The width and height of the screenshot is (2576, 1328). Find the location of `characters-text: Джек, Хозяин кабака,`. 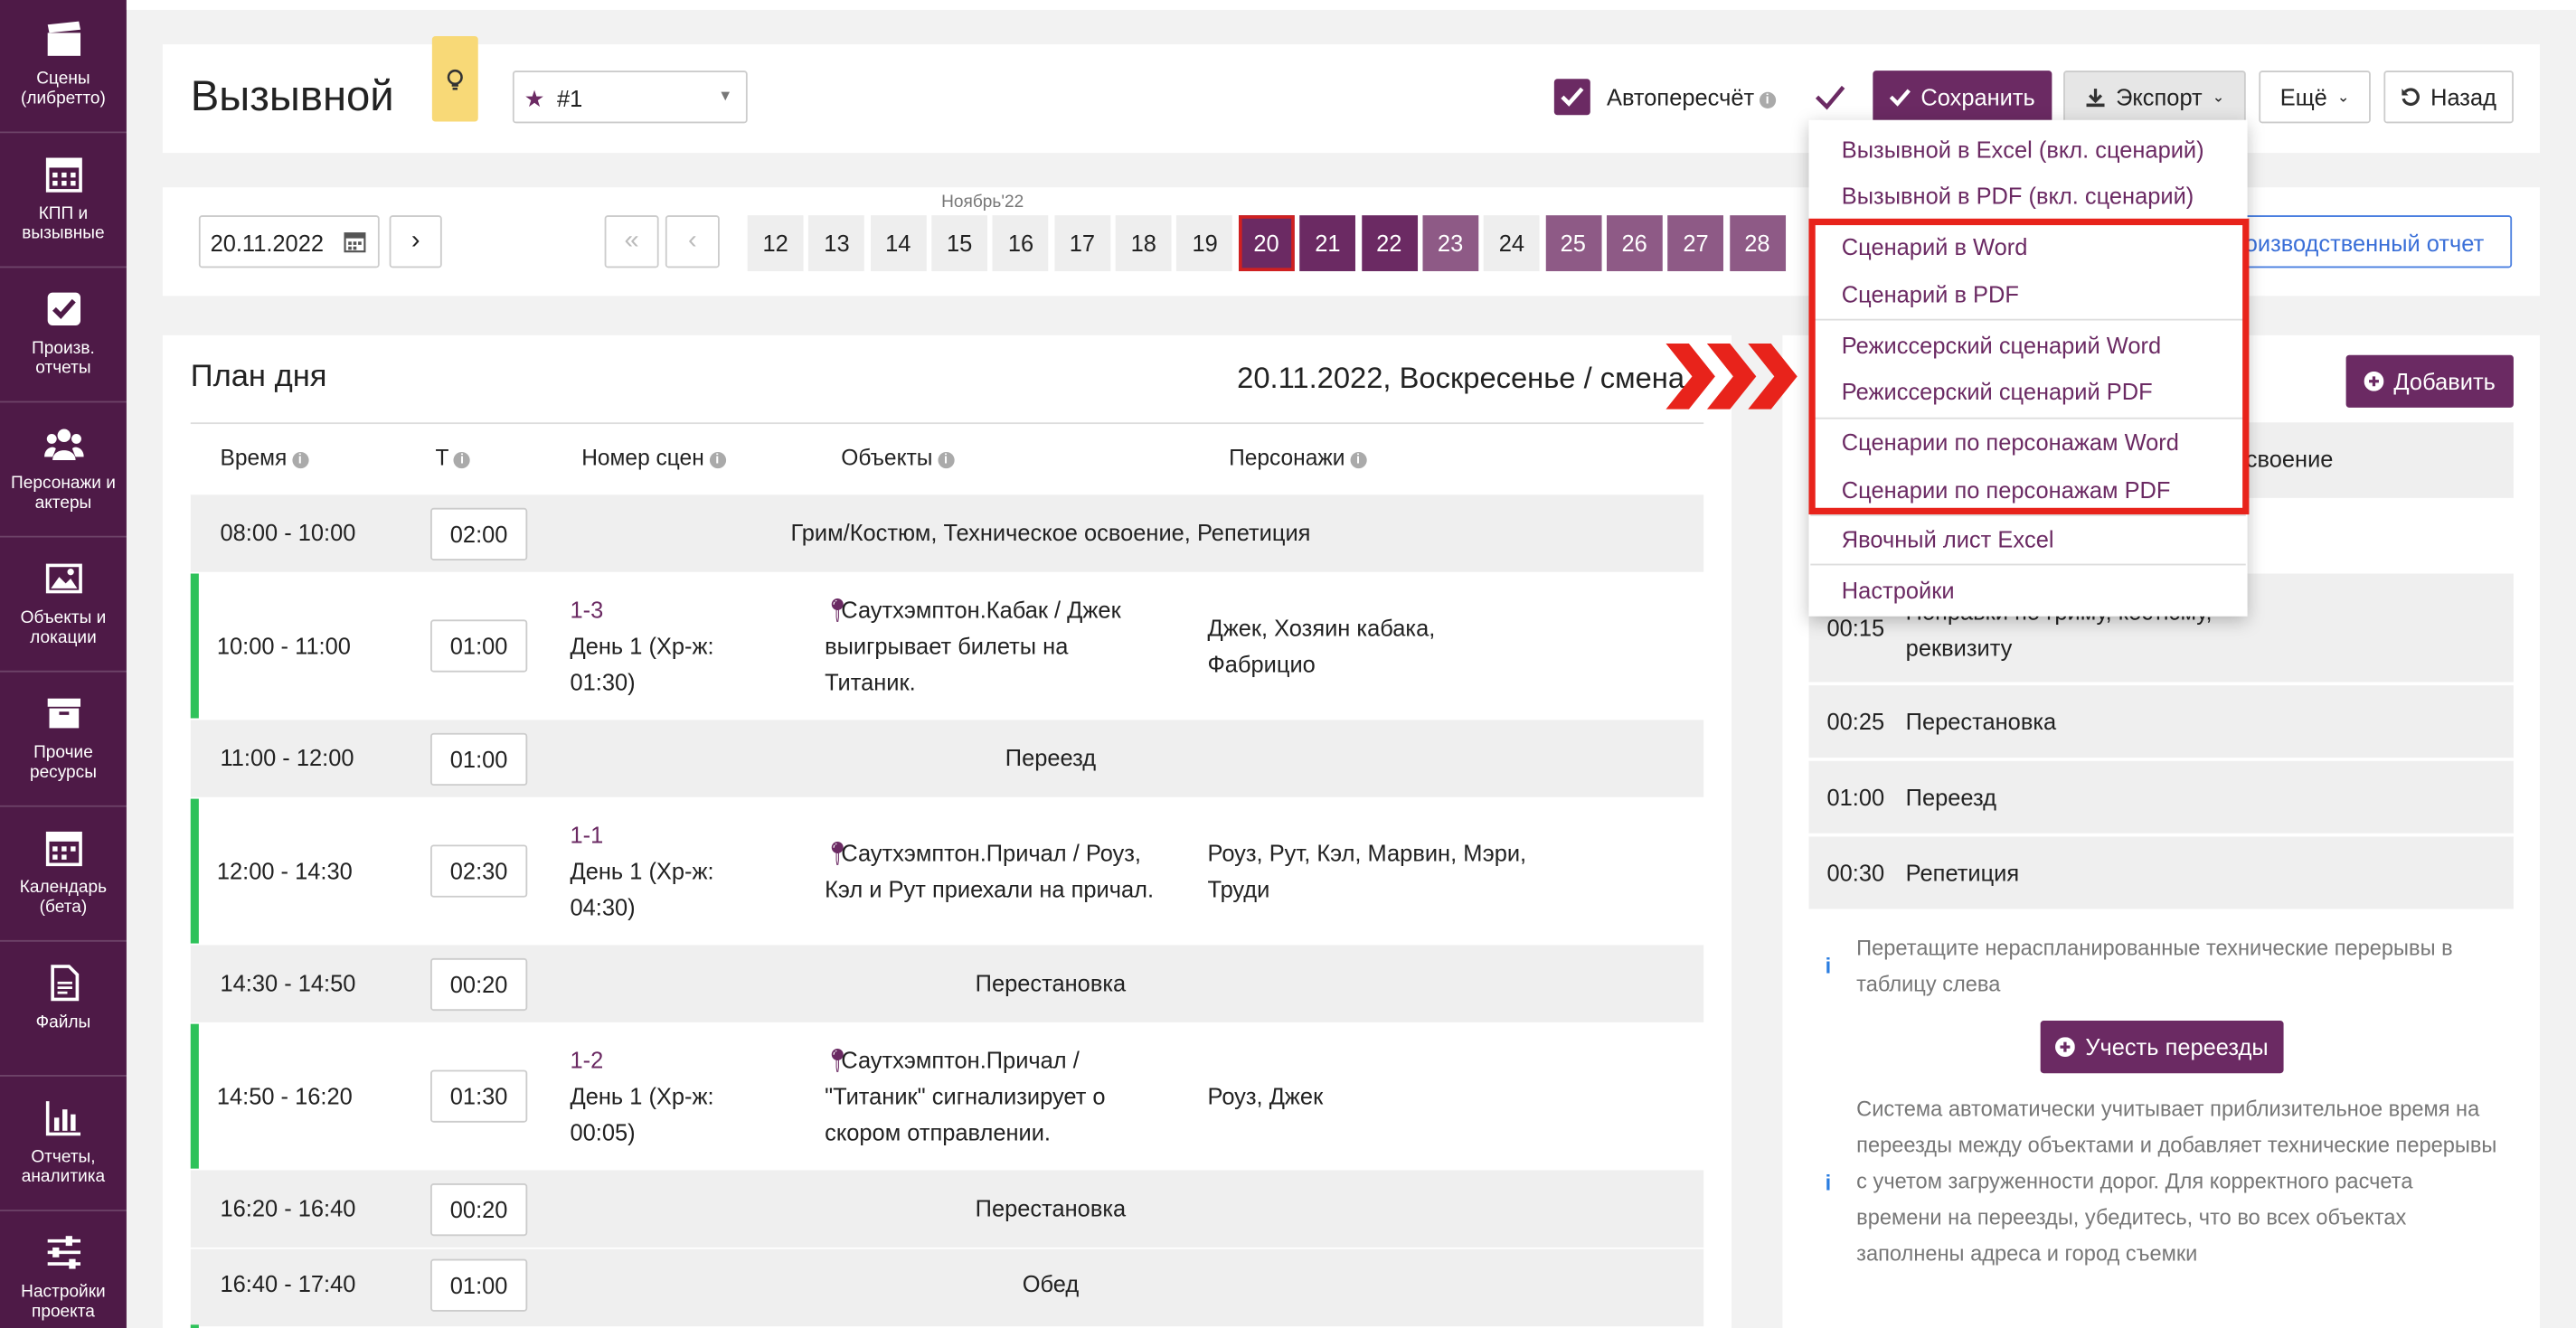

characters-text: Джек, Хозяин кабака, is located at coordinates (1321, 628).